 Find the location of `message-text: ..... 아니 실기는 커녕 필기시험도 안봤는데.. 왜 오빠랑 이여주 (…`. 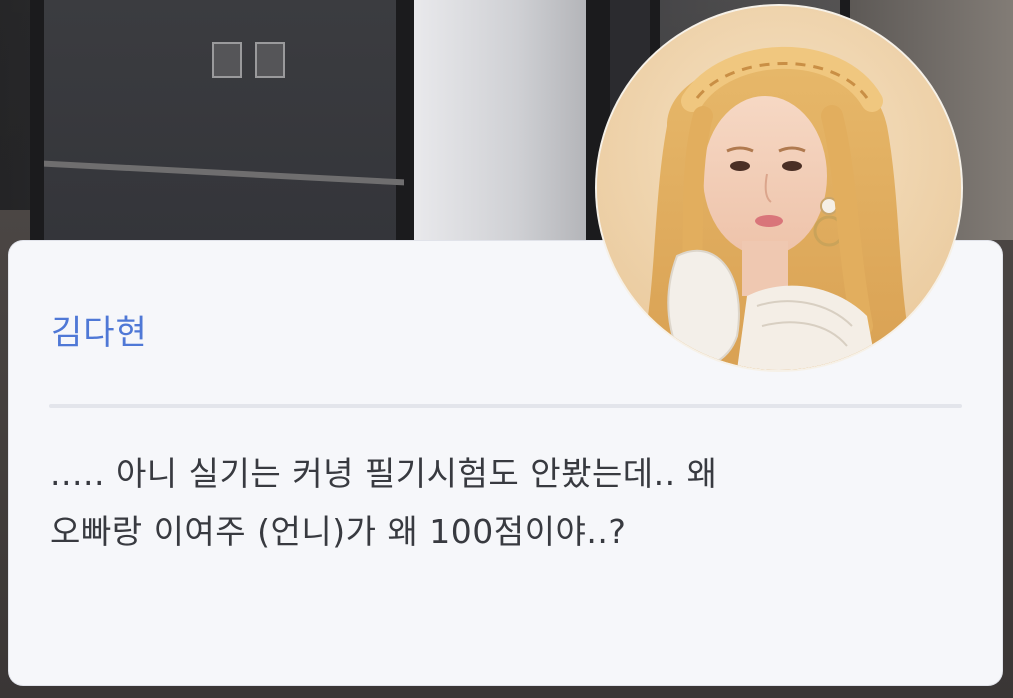

message-text: ..... 아니 실기는 커녕 필기시험도 안봤는데.. 왜 오빠랑 이여주 (… is located at coordinates (384, 502).